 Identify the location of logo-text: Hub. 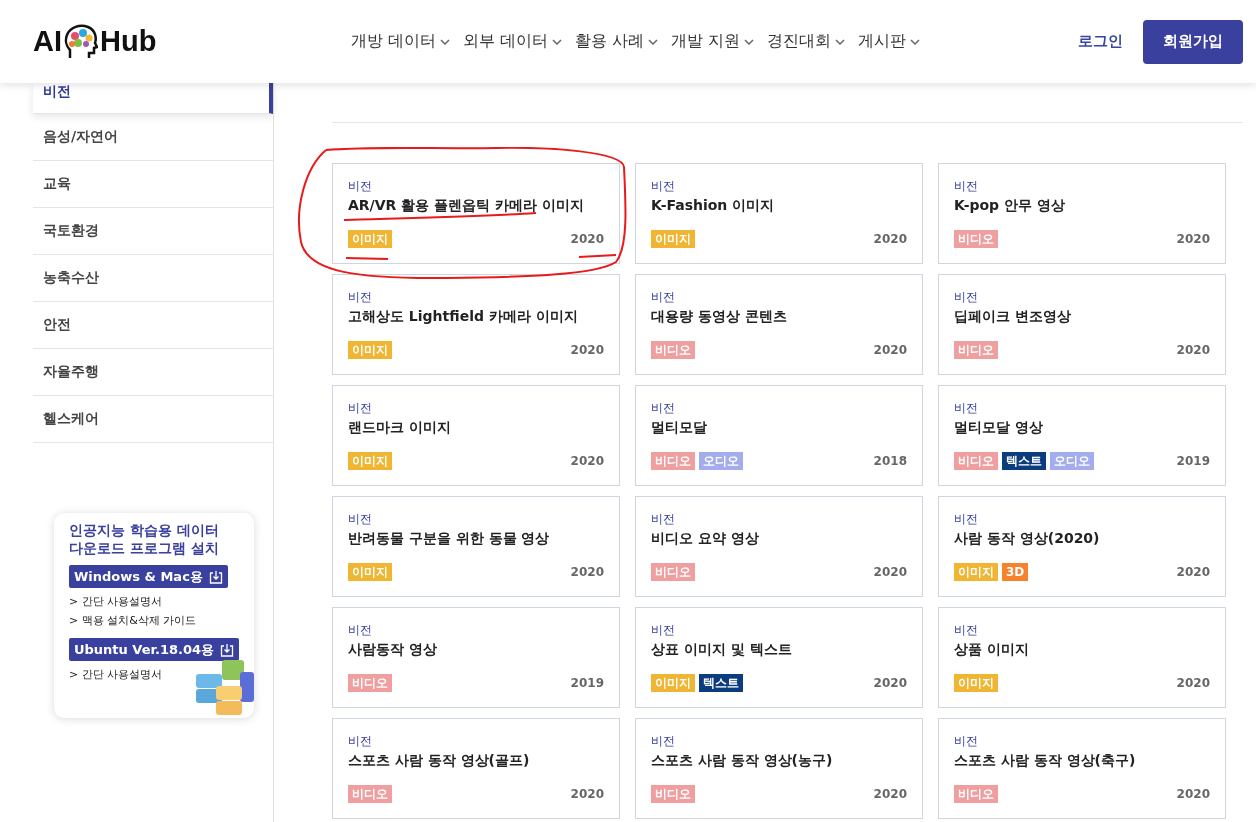
(128, 41).